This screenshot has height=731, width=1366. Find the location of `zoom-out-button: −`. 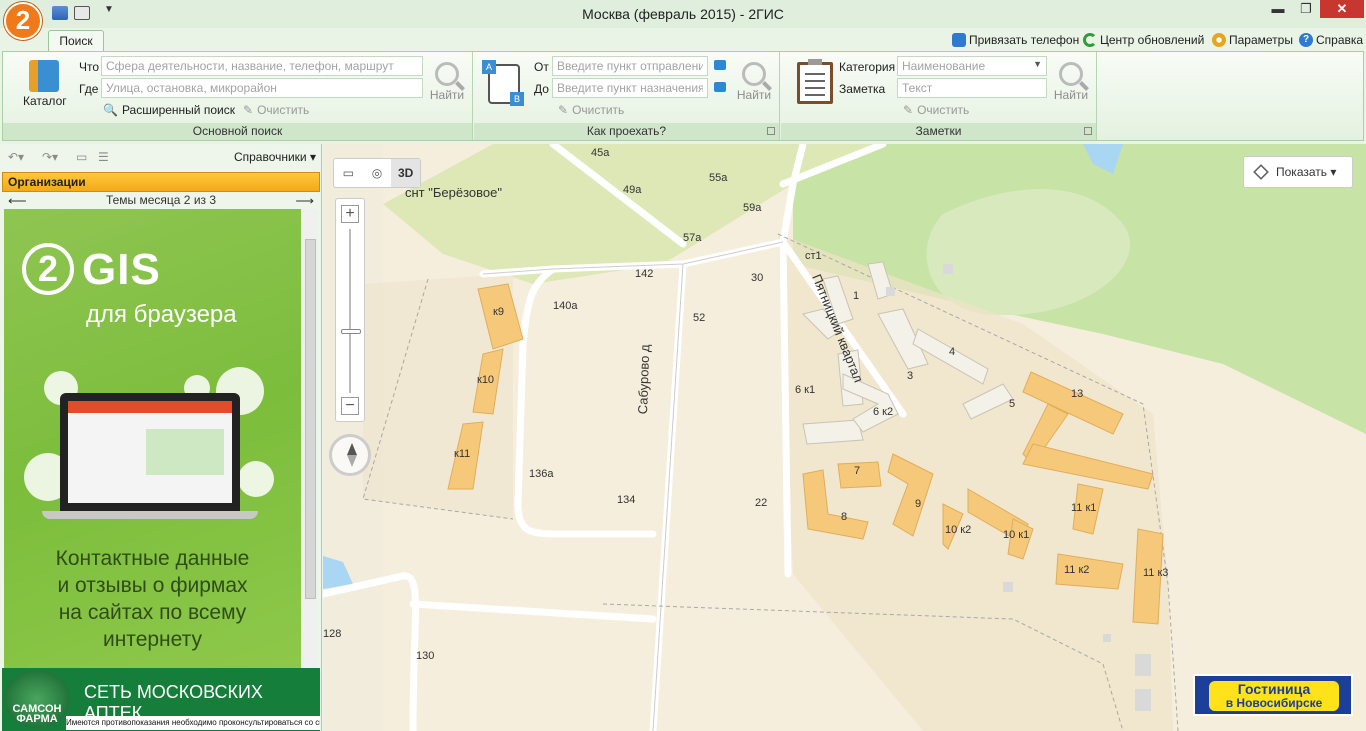

zoom-out-button: − is located at coordinates (350, 406).